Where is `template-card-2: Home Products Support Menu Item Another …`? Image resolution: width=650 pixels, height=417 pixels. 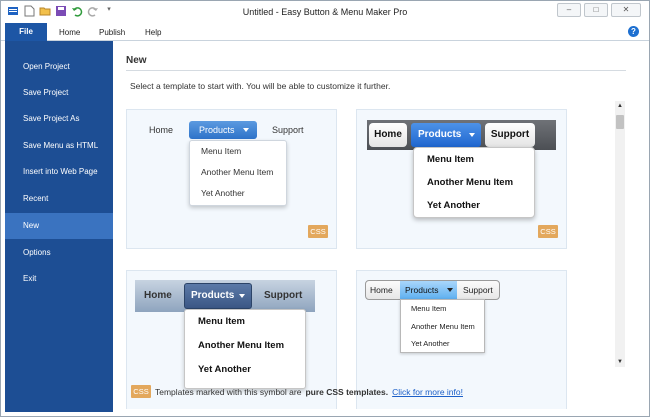 template-card-2: Home Products Support Menu Item Another … is located at coordinates (461, 179).